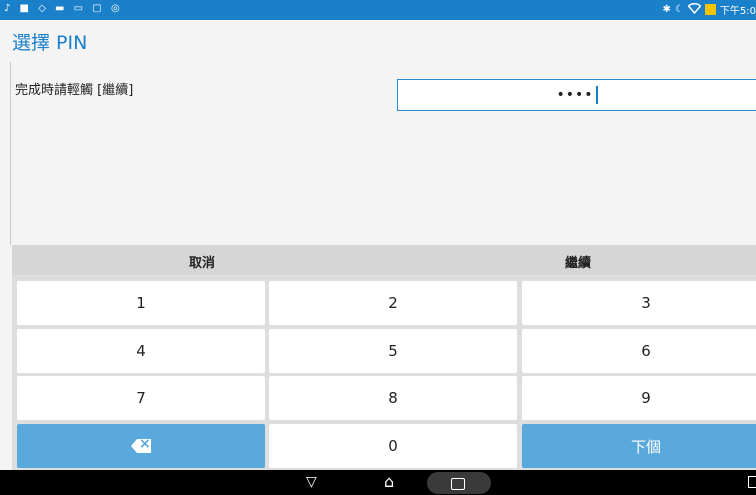 Image resolution: width=756 pixels, height=495 pixels. I want to click on navigation-bar: ▽ ⌂, so click(378, 482).